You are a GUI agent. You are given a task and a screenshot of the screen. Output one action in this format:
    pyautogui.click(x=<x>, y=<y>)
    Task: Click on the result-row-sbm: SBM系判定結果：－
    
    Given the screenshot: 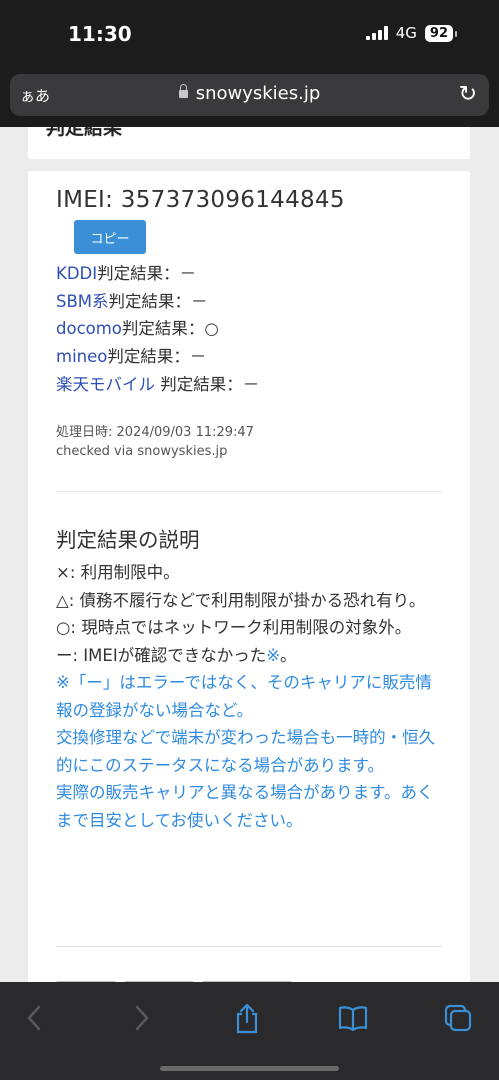 What is the action you would take?
    pyautogui.click(x=132, y=301)
    